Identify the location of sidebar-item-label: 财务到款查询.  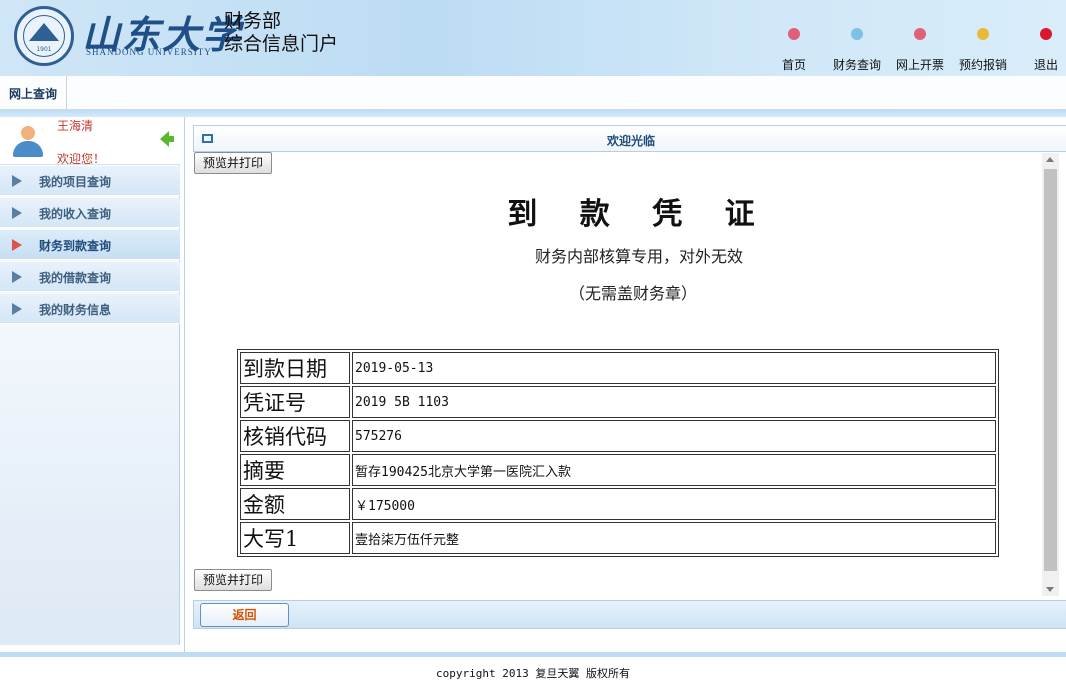
(75, 246).